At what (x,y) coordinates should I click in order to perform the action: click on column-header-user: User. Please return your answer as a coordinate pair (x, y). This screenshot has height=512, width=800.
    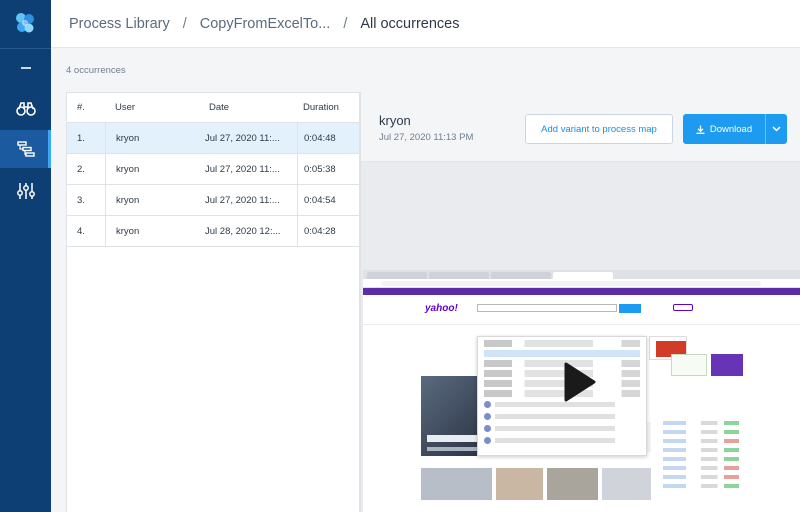
    Looking at the image, I should click on (155, 107).